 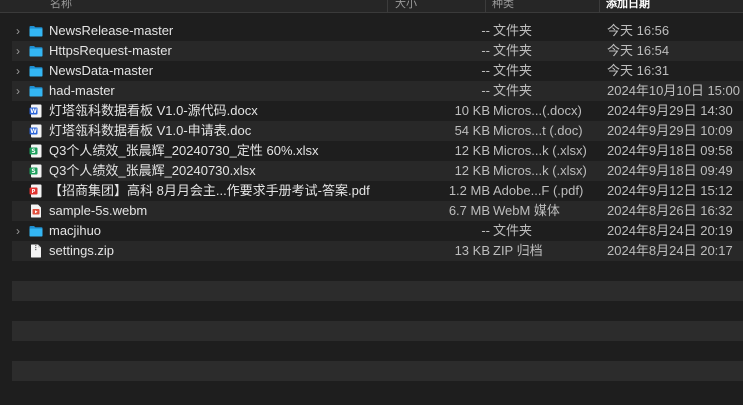 I want to click on file-row: › NewsData-master -- 文件夹 今天 16:31, so click(x=377, y=71).